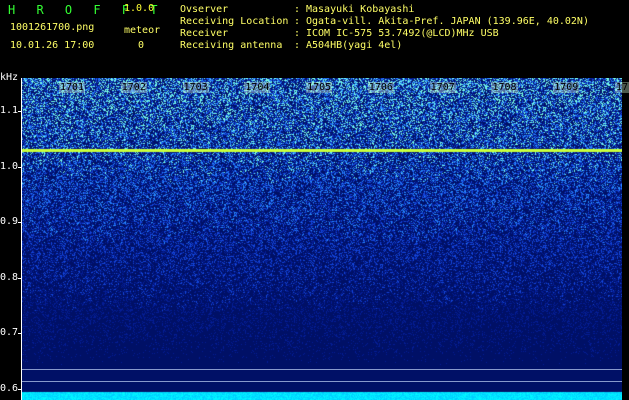  I want to click on info-row-observer: Ovserver: Masayuki Kobayashi, so click(297, 9).